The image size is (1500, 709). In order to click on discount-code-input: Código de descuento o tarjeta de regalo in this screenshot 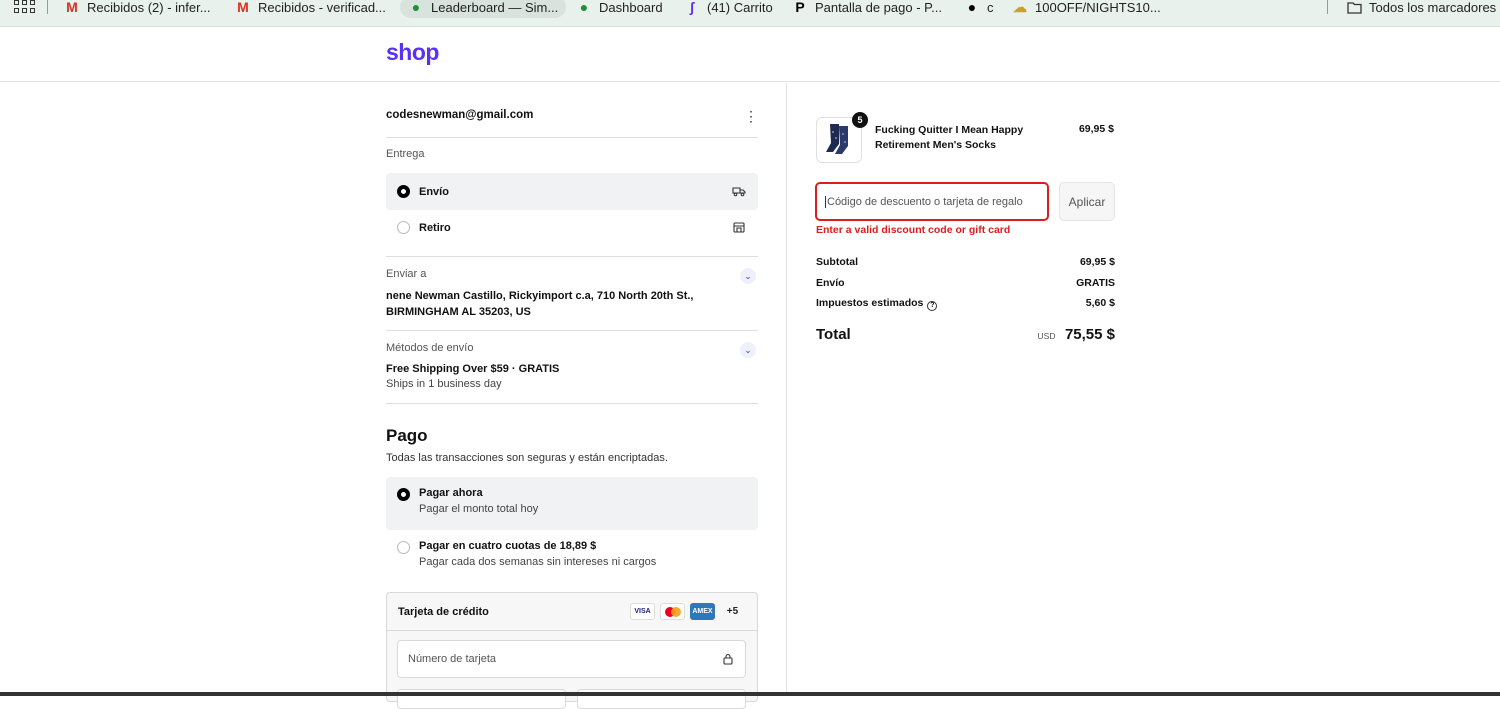, I will do `click(932, 201)`.